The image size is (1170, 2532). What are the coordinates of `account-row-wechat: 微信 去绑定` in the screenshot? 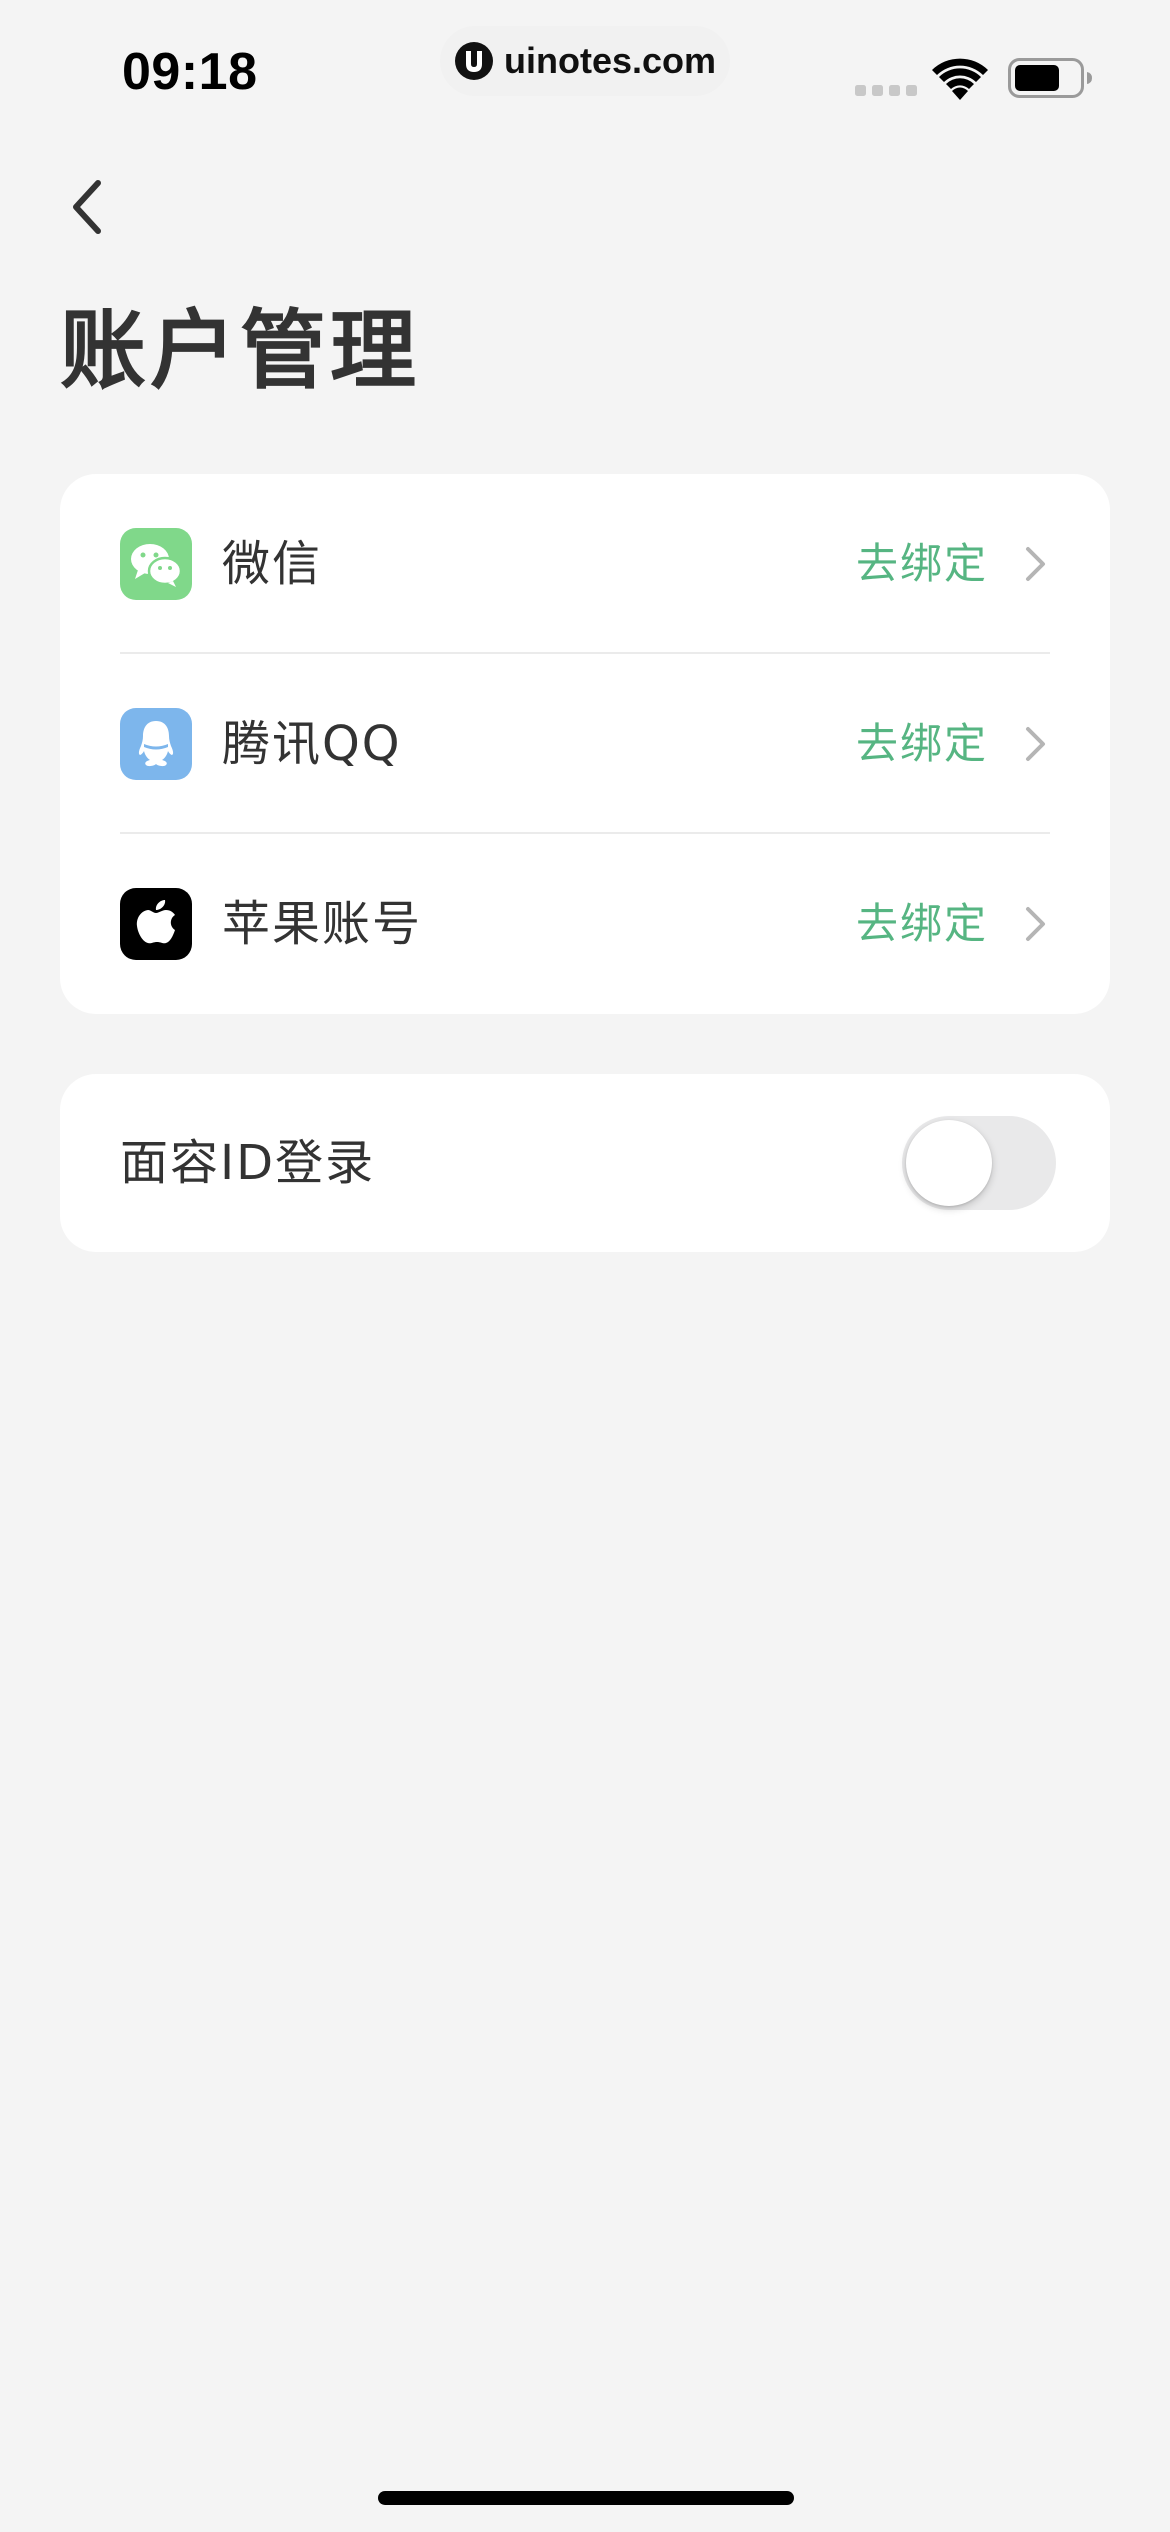 It's located at (585, 564).